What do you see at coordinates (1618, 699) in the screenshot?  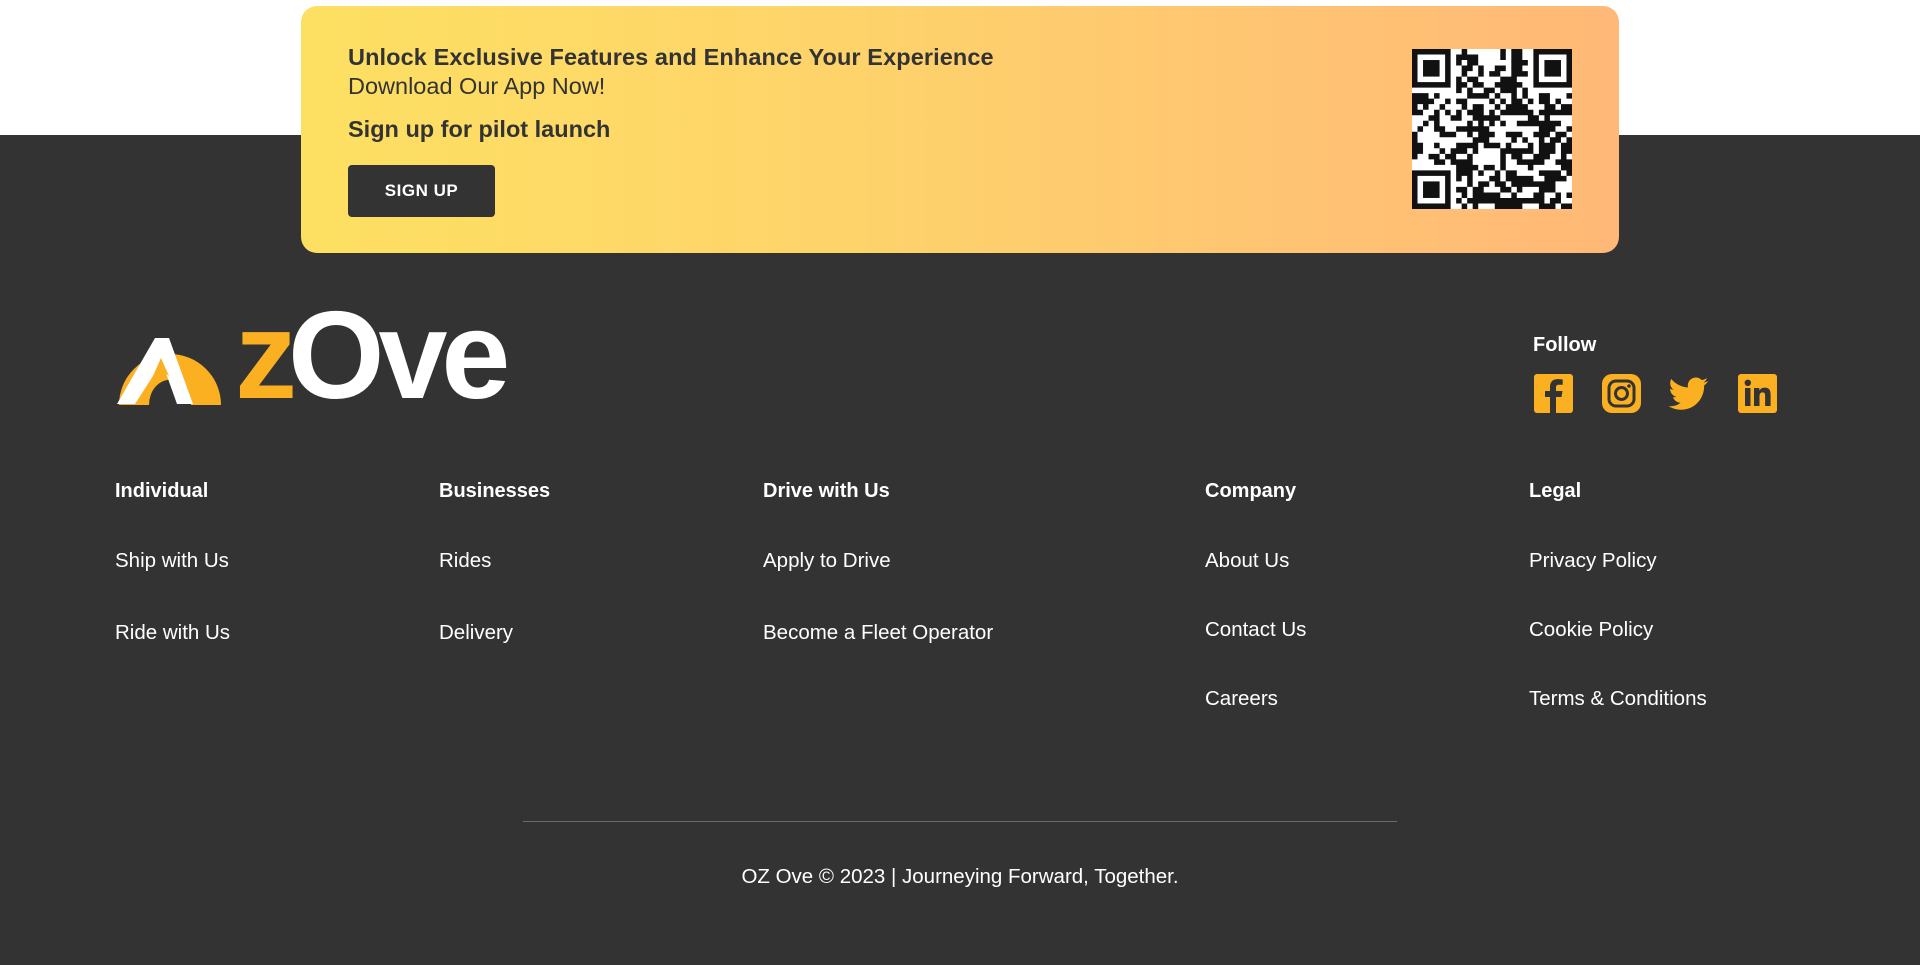 I see `link-terms-conditions: Terms & Conditions` at bounding box center [1618, 699].